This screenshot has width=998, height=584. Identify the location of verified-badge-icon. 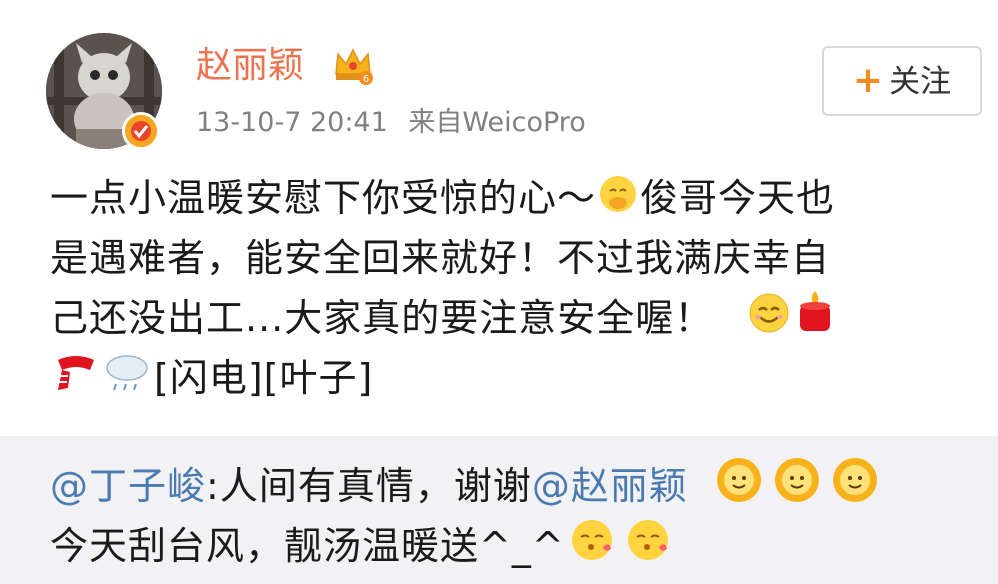
(141, 131).